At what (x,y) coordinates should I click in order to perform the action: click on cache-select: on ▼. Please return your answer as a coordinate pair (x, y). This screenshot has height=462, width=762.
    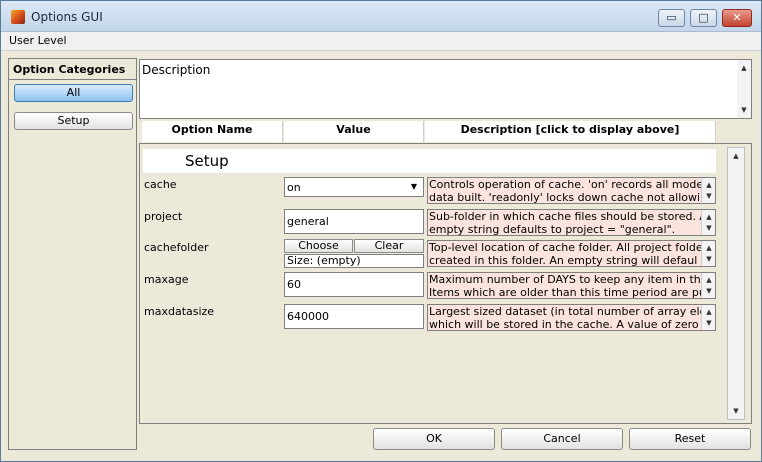
    Looking at the image, I should click on (354, 187).